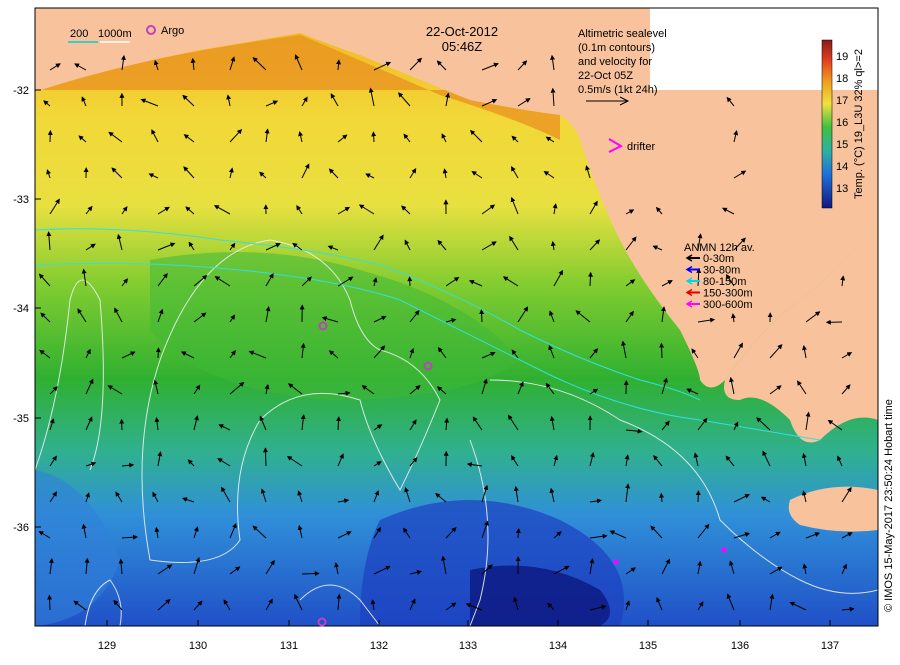 Image resolution: width=900 pixels, height=665 pixels. Describe the element at coordinates (616, 48) in the screenshot. I see `altimetry-line-2: (0.1m contours)` at that location.